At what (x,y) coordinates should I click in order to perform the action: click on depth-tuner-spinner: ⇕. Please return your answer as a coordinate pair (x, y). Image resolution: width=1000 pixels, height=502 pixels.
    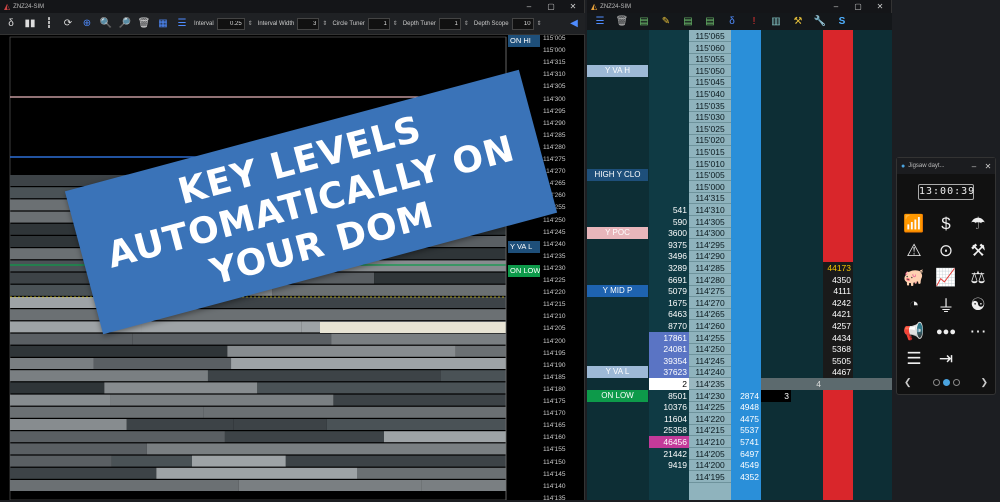
    Looking at the image, I should click on (466, 23).